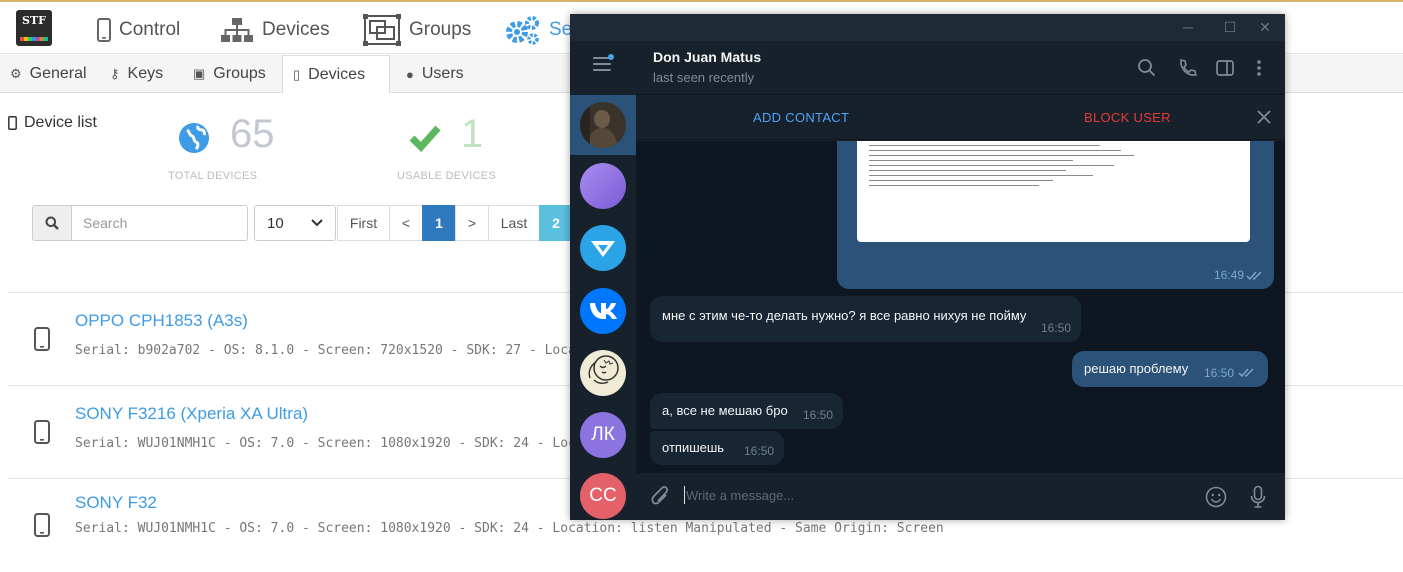  What do you see at coordinates (1147, 68) in the screenshot?
I see `search-icon` at bounding box center [1147, 68].